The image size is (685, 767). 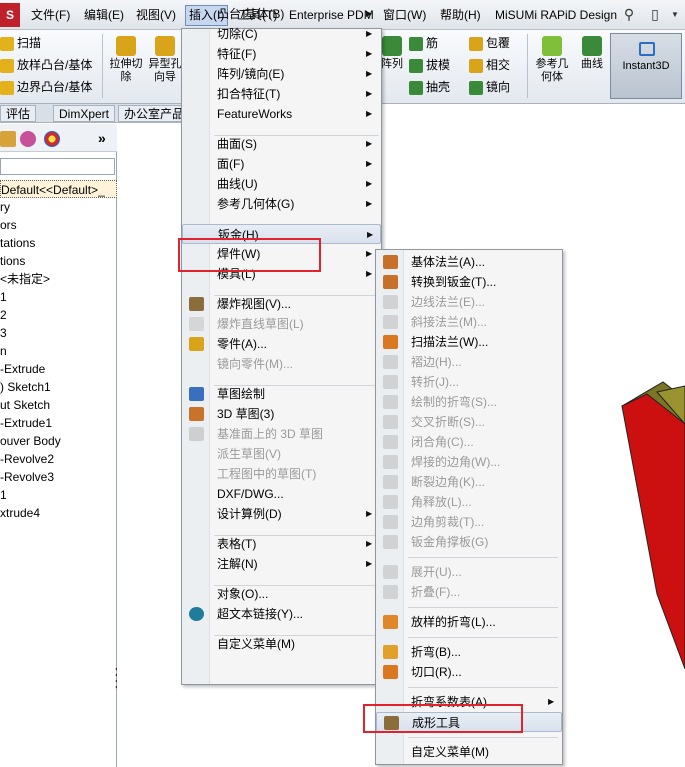 What do you see at coordinates (592, 53) in the screenshot?
I see `curves-button: 曲线` at bounding box center [592, 53].